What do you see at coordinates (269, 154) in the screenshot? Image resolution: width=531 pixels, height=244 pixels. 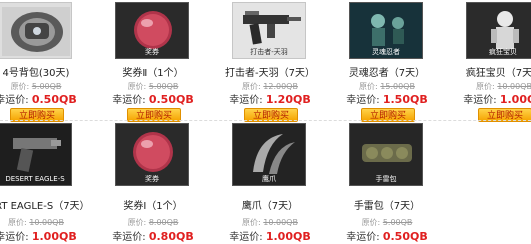 I see `product-thumbnail: 鹰爪` at bounding box center [269, 154].